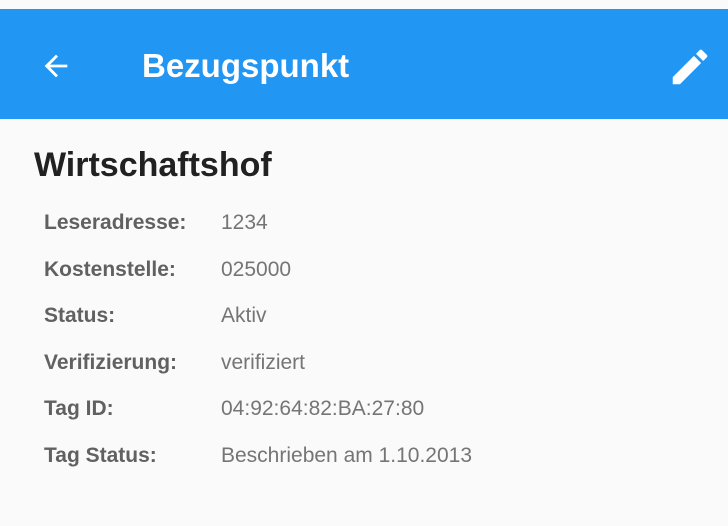 This screenshot has height=526, width=728. Describe the element at coordinates (347, 455) in the screenshot. I see `detail-value: Beschrieben am 1.10.2013` at that location.